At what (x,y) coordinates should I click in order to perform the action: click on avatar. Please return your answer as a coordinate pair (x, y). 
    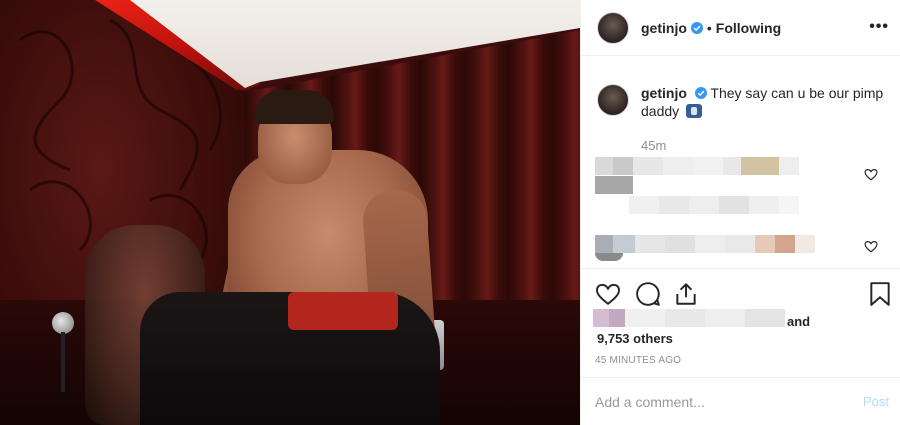
    Looking at the image, I should click on (613, 27).